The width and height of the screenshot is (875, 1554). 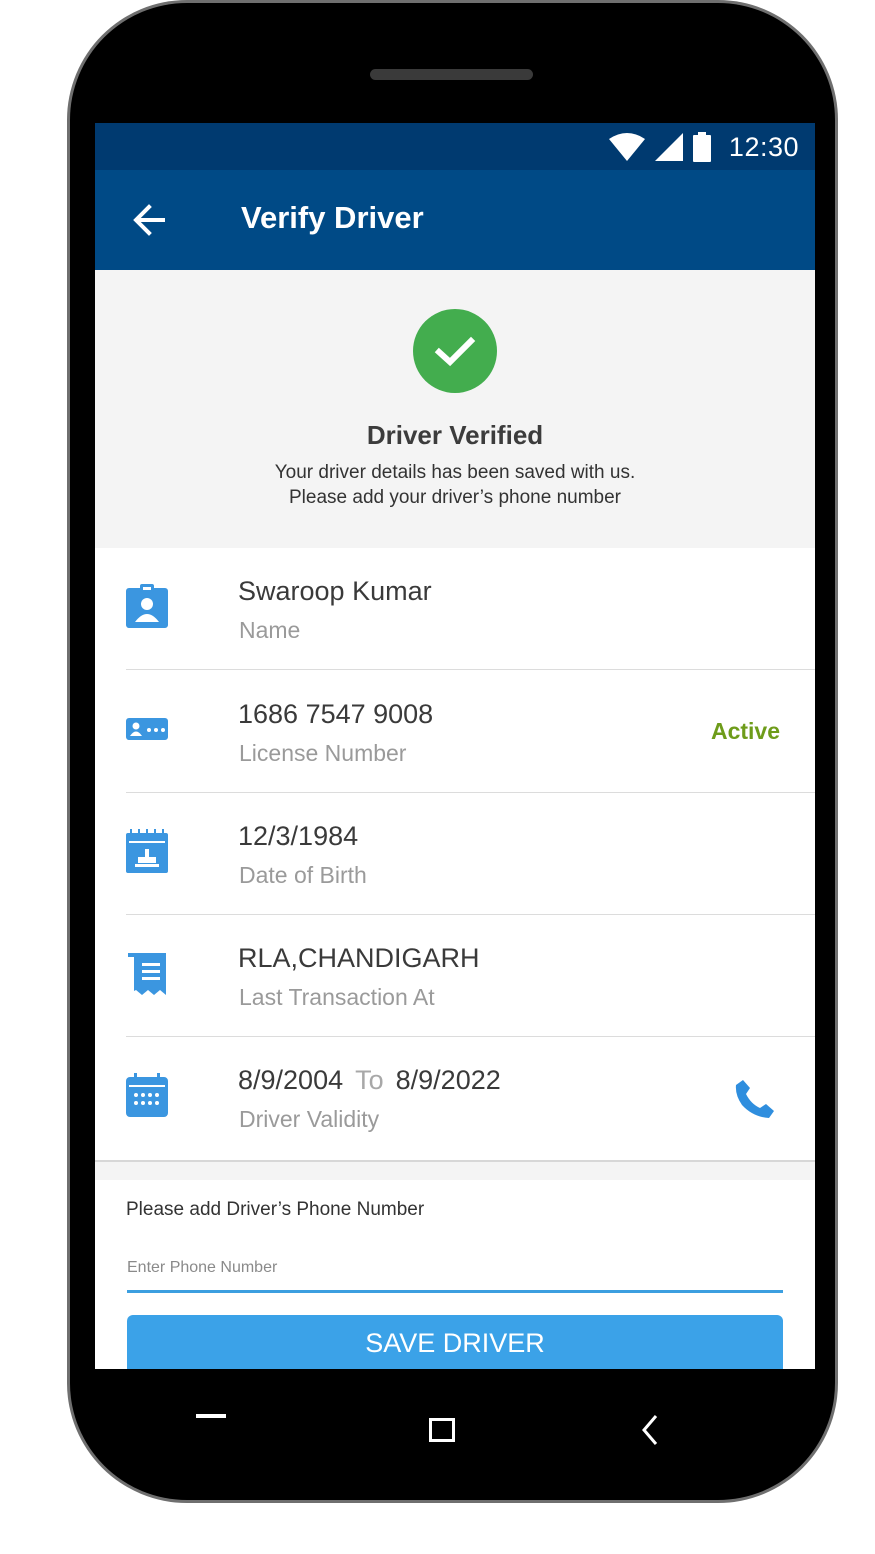 I want to click on last-transaction-label: Last Transaction At, so click(x=337, y=997).